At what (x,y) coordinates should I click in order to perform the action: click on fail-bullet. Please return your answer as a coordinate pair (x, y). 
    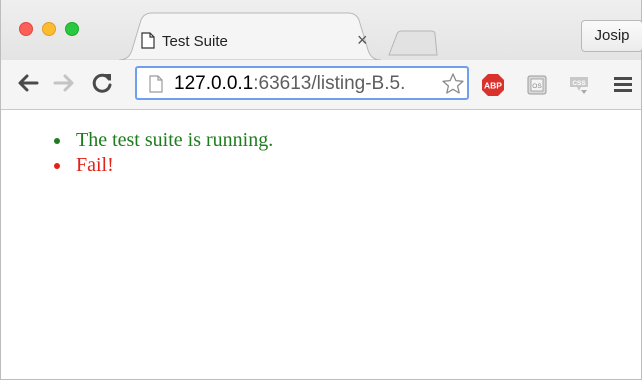
    Looking at the image, I should click on (57, 166).